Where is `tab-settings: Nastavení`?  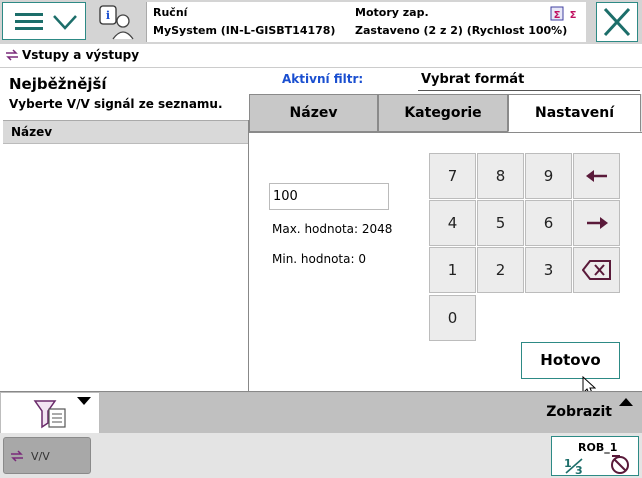 tab-settings: Nastavení is located at coordinates (574, 113).